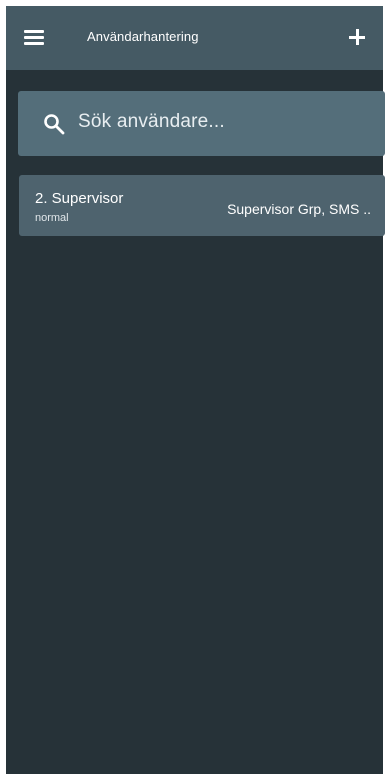 The width and height of the screenshot is (389, 779). Describe the element at coordinates (299, 209) in the screenshot. I see `user-groups: Supervisor Grp, SMS ..` at that location.